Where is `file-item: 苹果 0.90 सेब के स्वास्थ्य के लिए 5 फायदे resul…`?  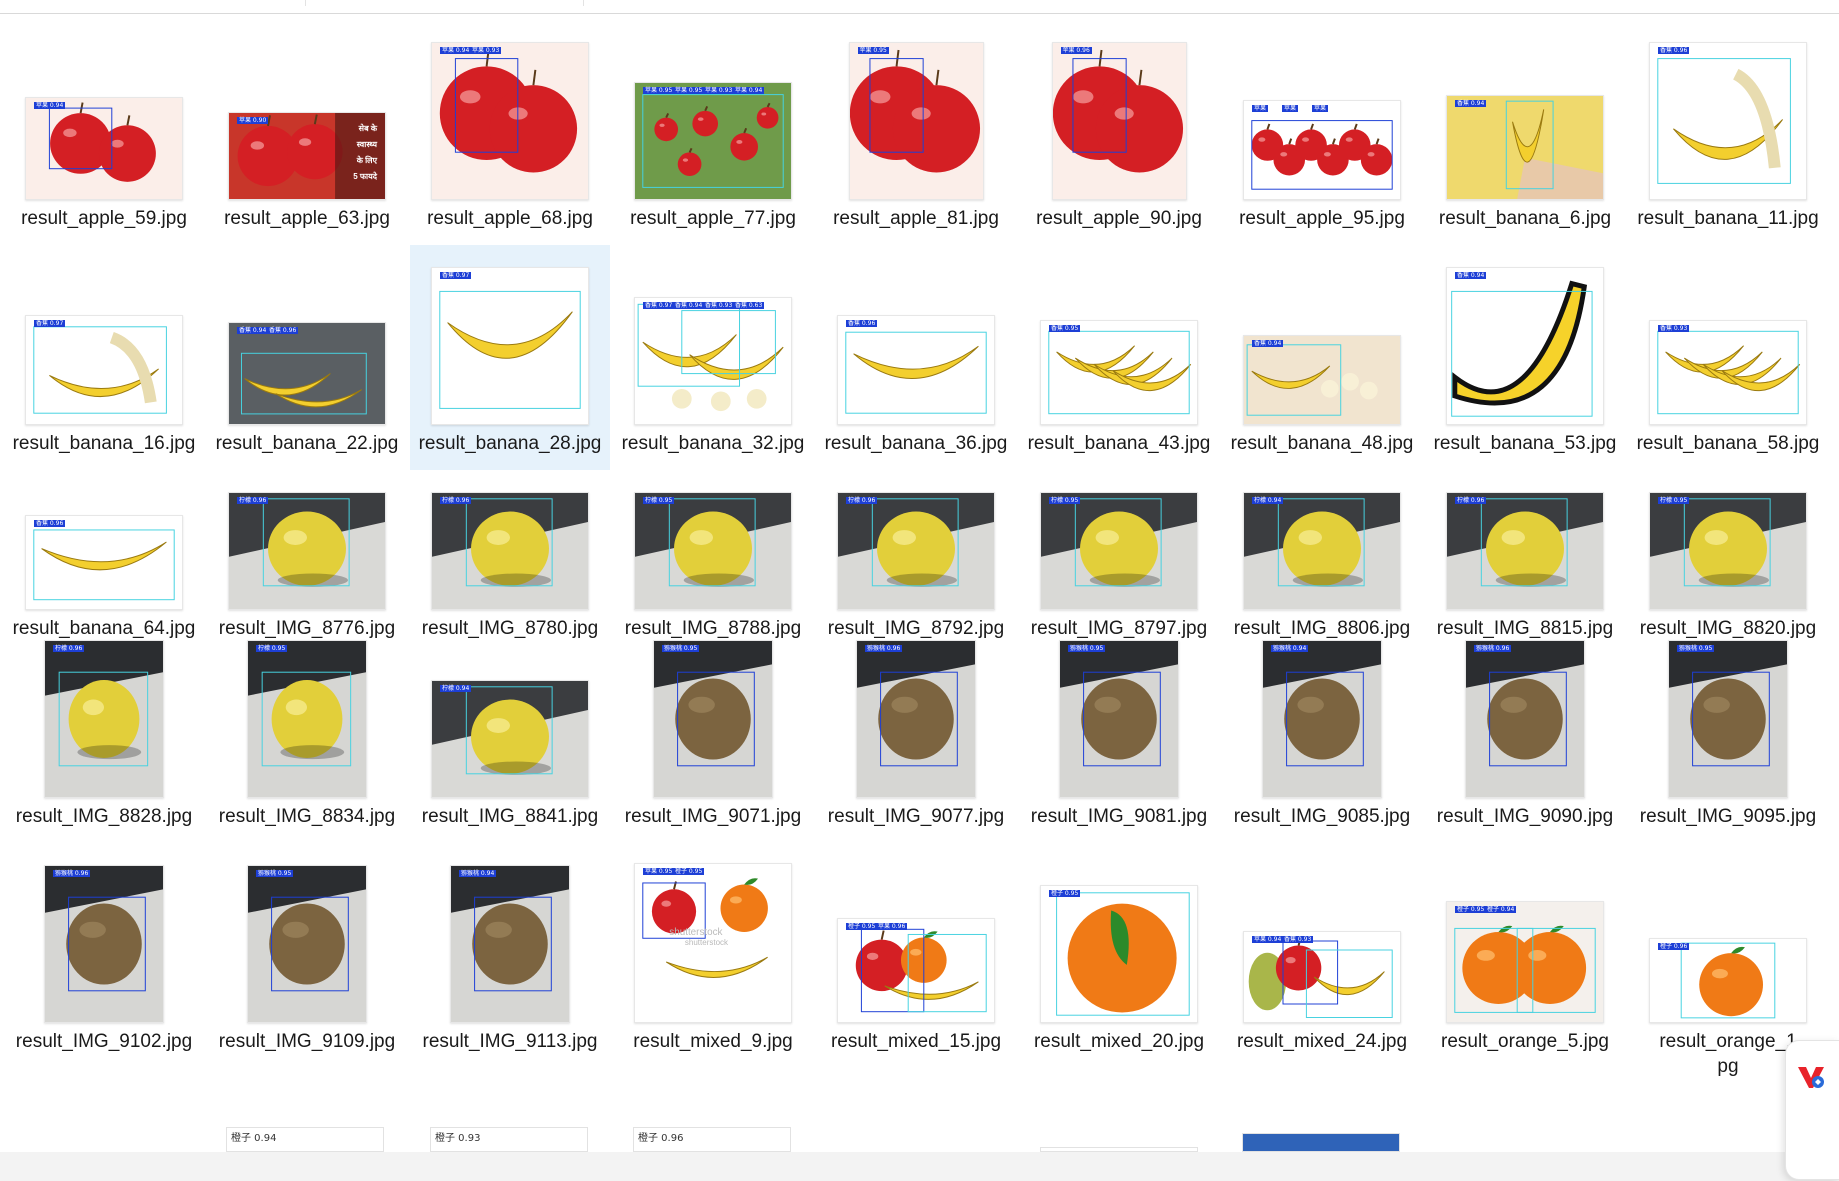 file-item: 苹果 0.90 सेब के स्वास्थ्य के लिए 5 फायदे resul… is located at coordinates (307, 132).